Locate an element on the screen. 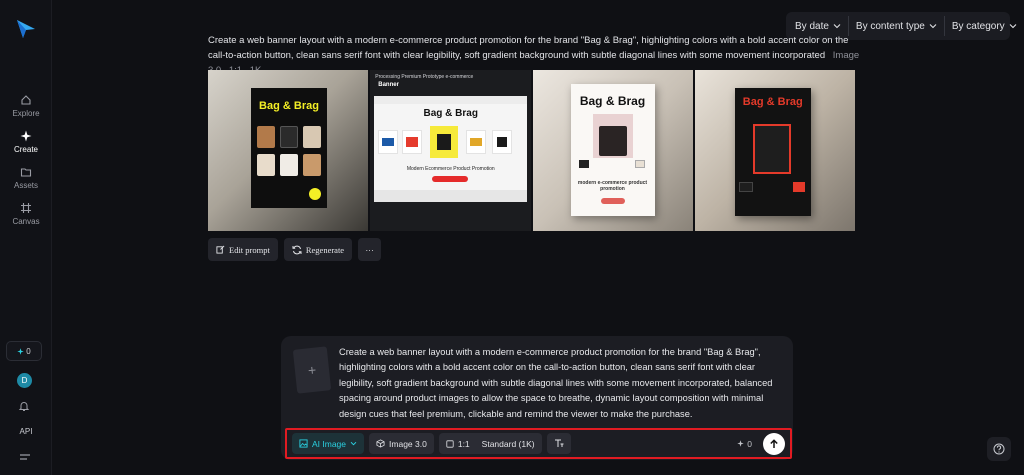 The height and width of the screenshot is (475, 1024). text-style-button is located at coordinates (558, 443).